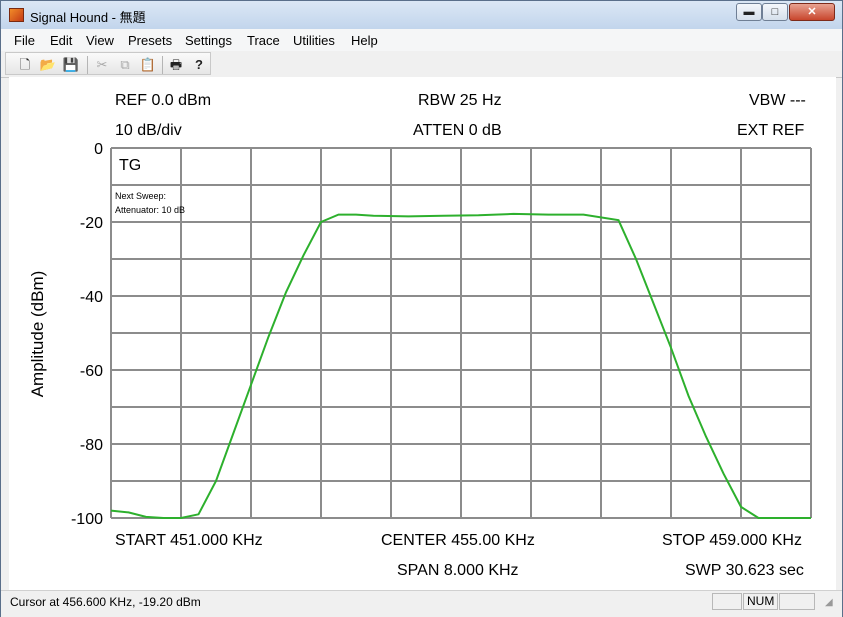  Describe the element at coordinates (176, 65) in the screenshot. I see `print-icon: 🖶` at that location.